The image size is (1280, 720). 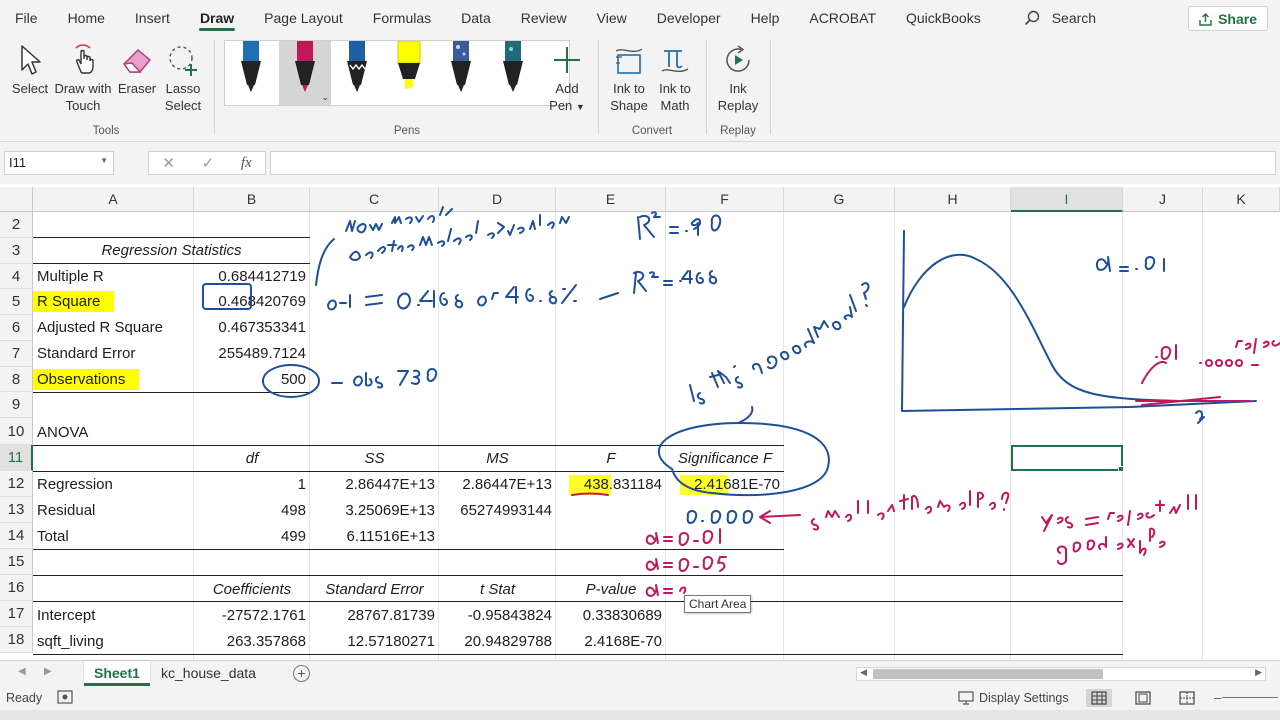 I want to click on row-header: 12, so click(x=16, y=484).